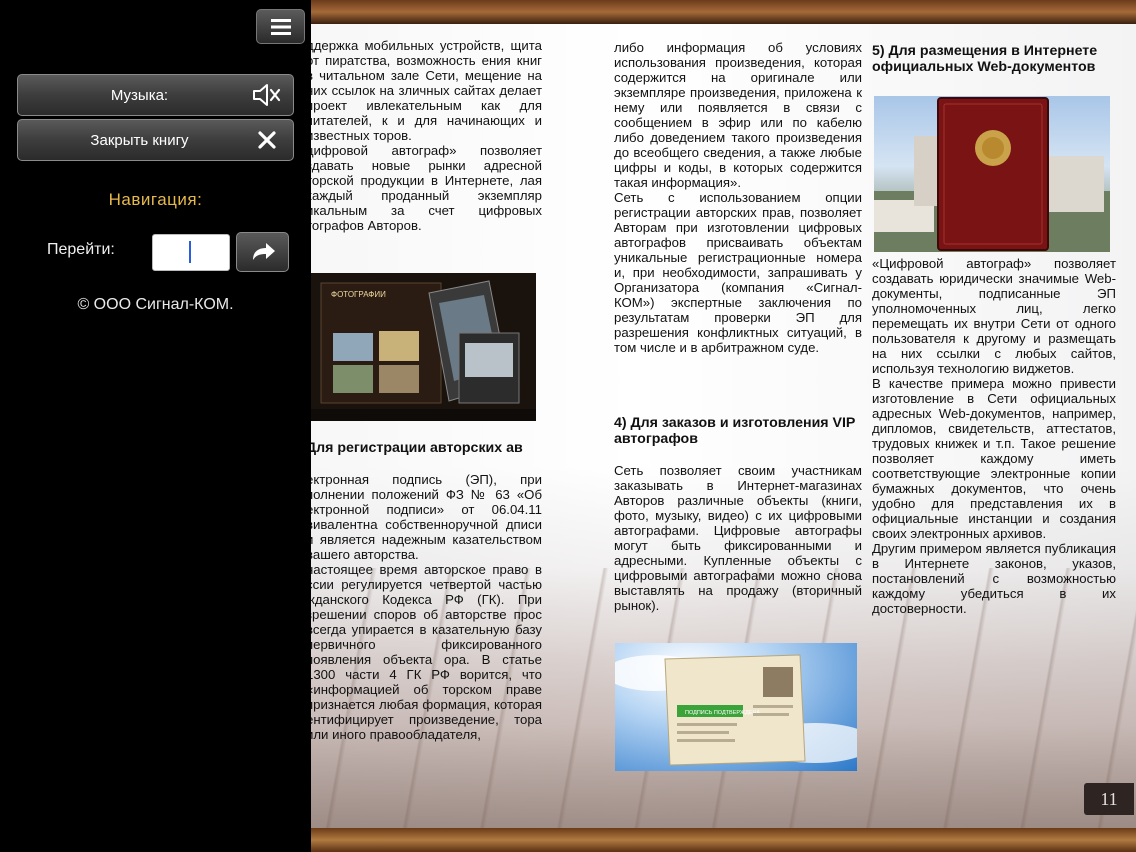 This screenshot has height=852, width=1136. Describe the element at coordinates (358, 294) in the screenshot. I see `img1-caption: ФОТОГРАФИИ` at that location.